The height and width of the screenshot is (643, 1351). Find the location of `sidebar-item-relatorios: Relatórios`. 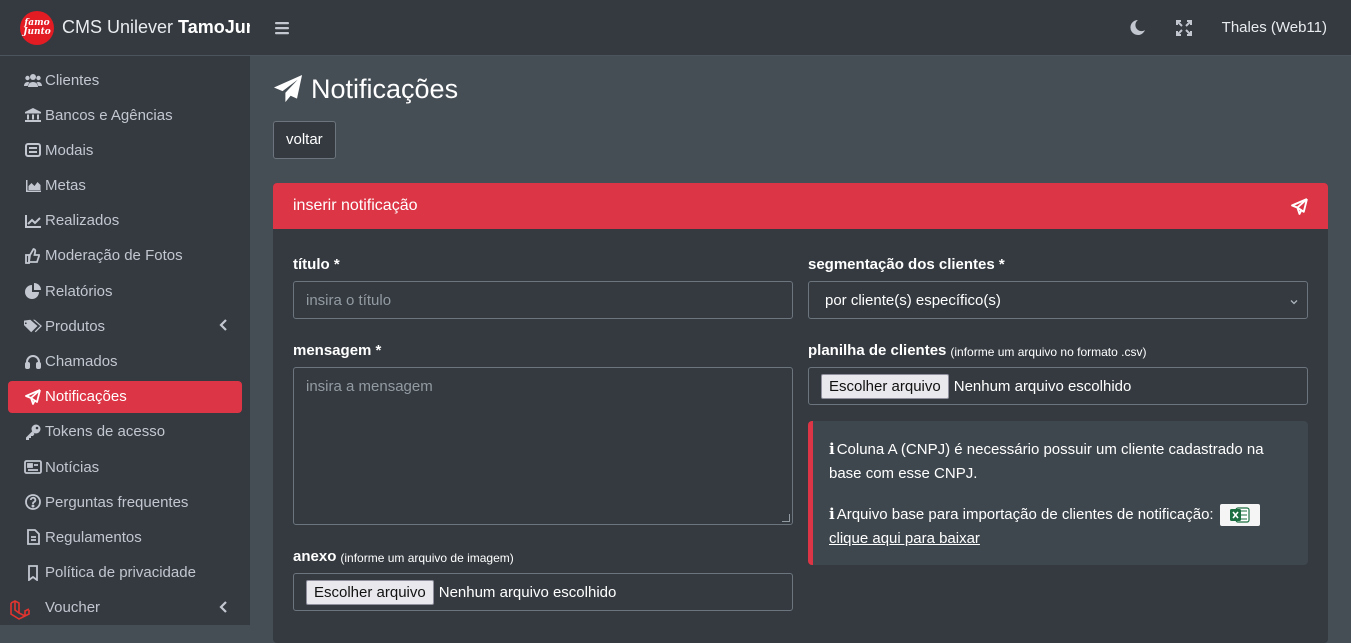

sidebar-item-relatorios: Relatórios is located at coordinates (125, 291).